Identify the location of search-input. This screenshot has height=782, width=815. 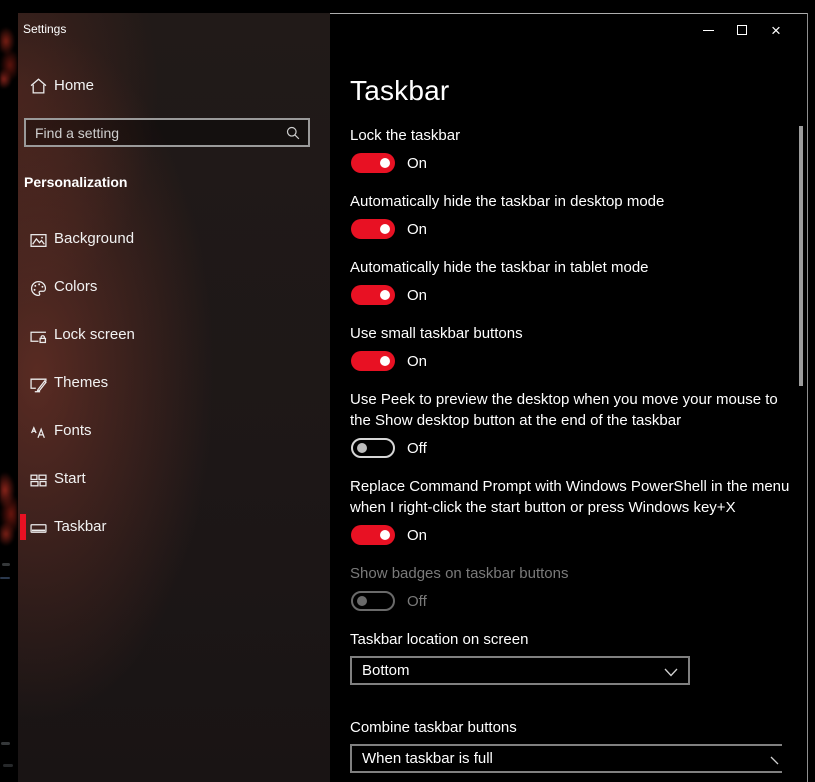
(156, 132).